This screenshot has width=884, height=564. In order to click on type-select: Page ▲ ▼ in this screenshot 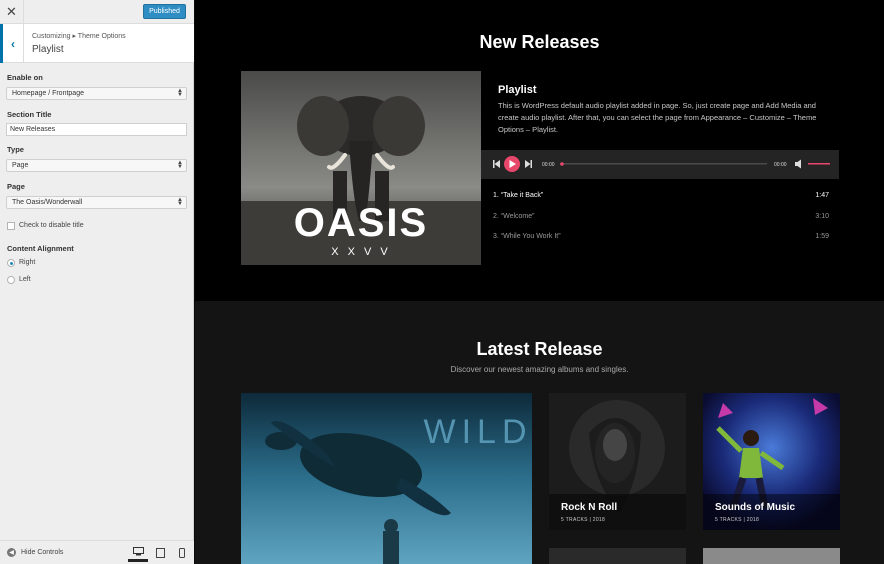, I will do `click(96, 165)`.